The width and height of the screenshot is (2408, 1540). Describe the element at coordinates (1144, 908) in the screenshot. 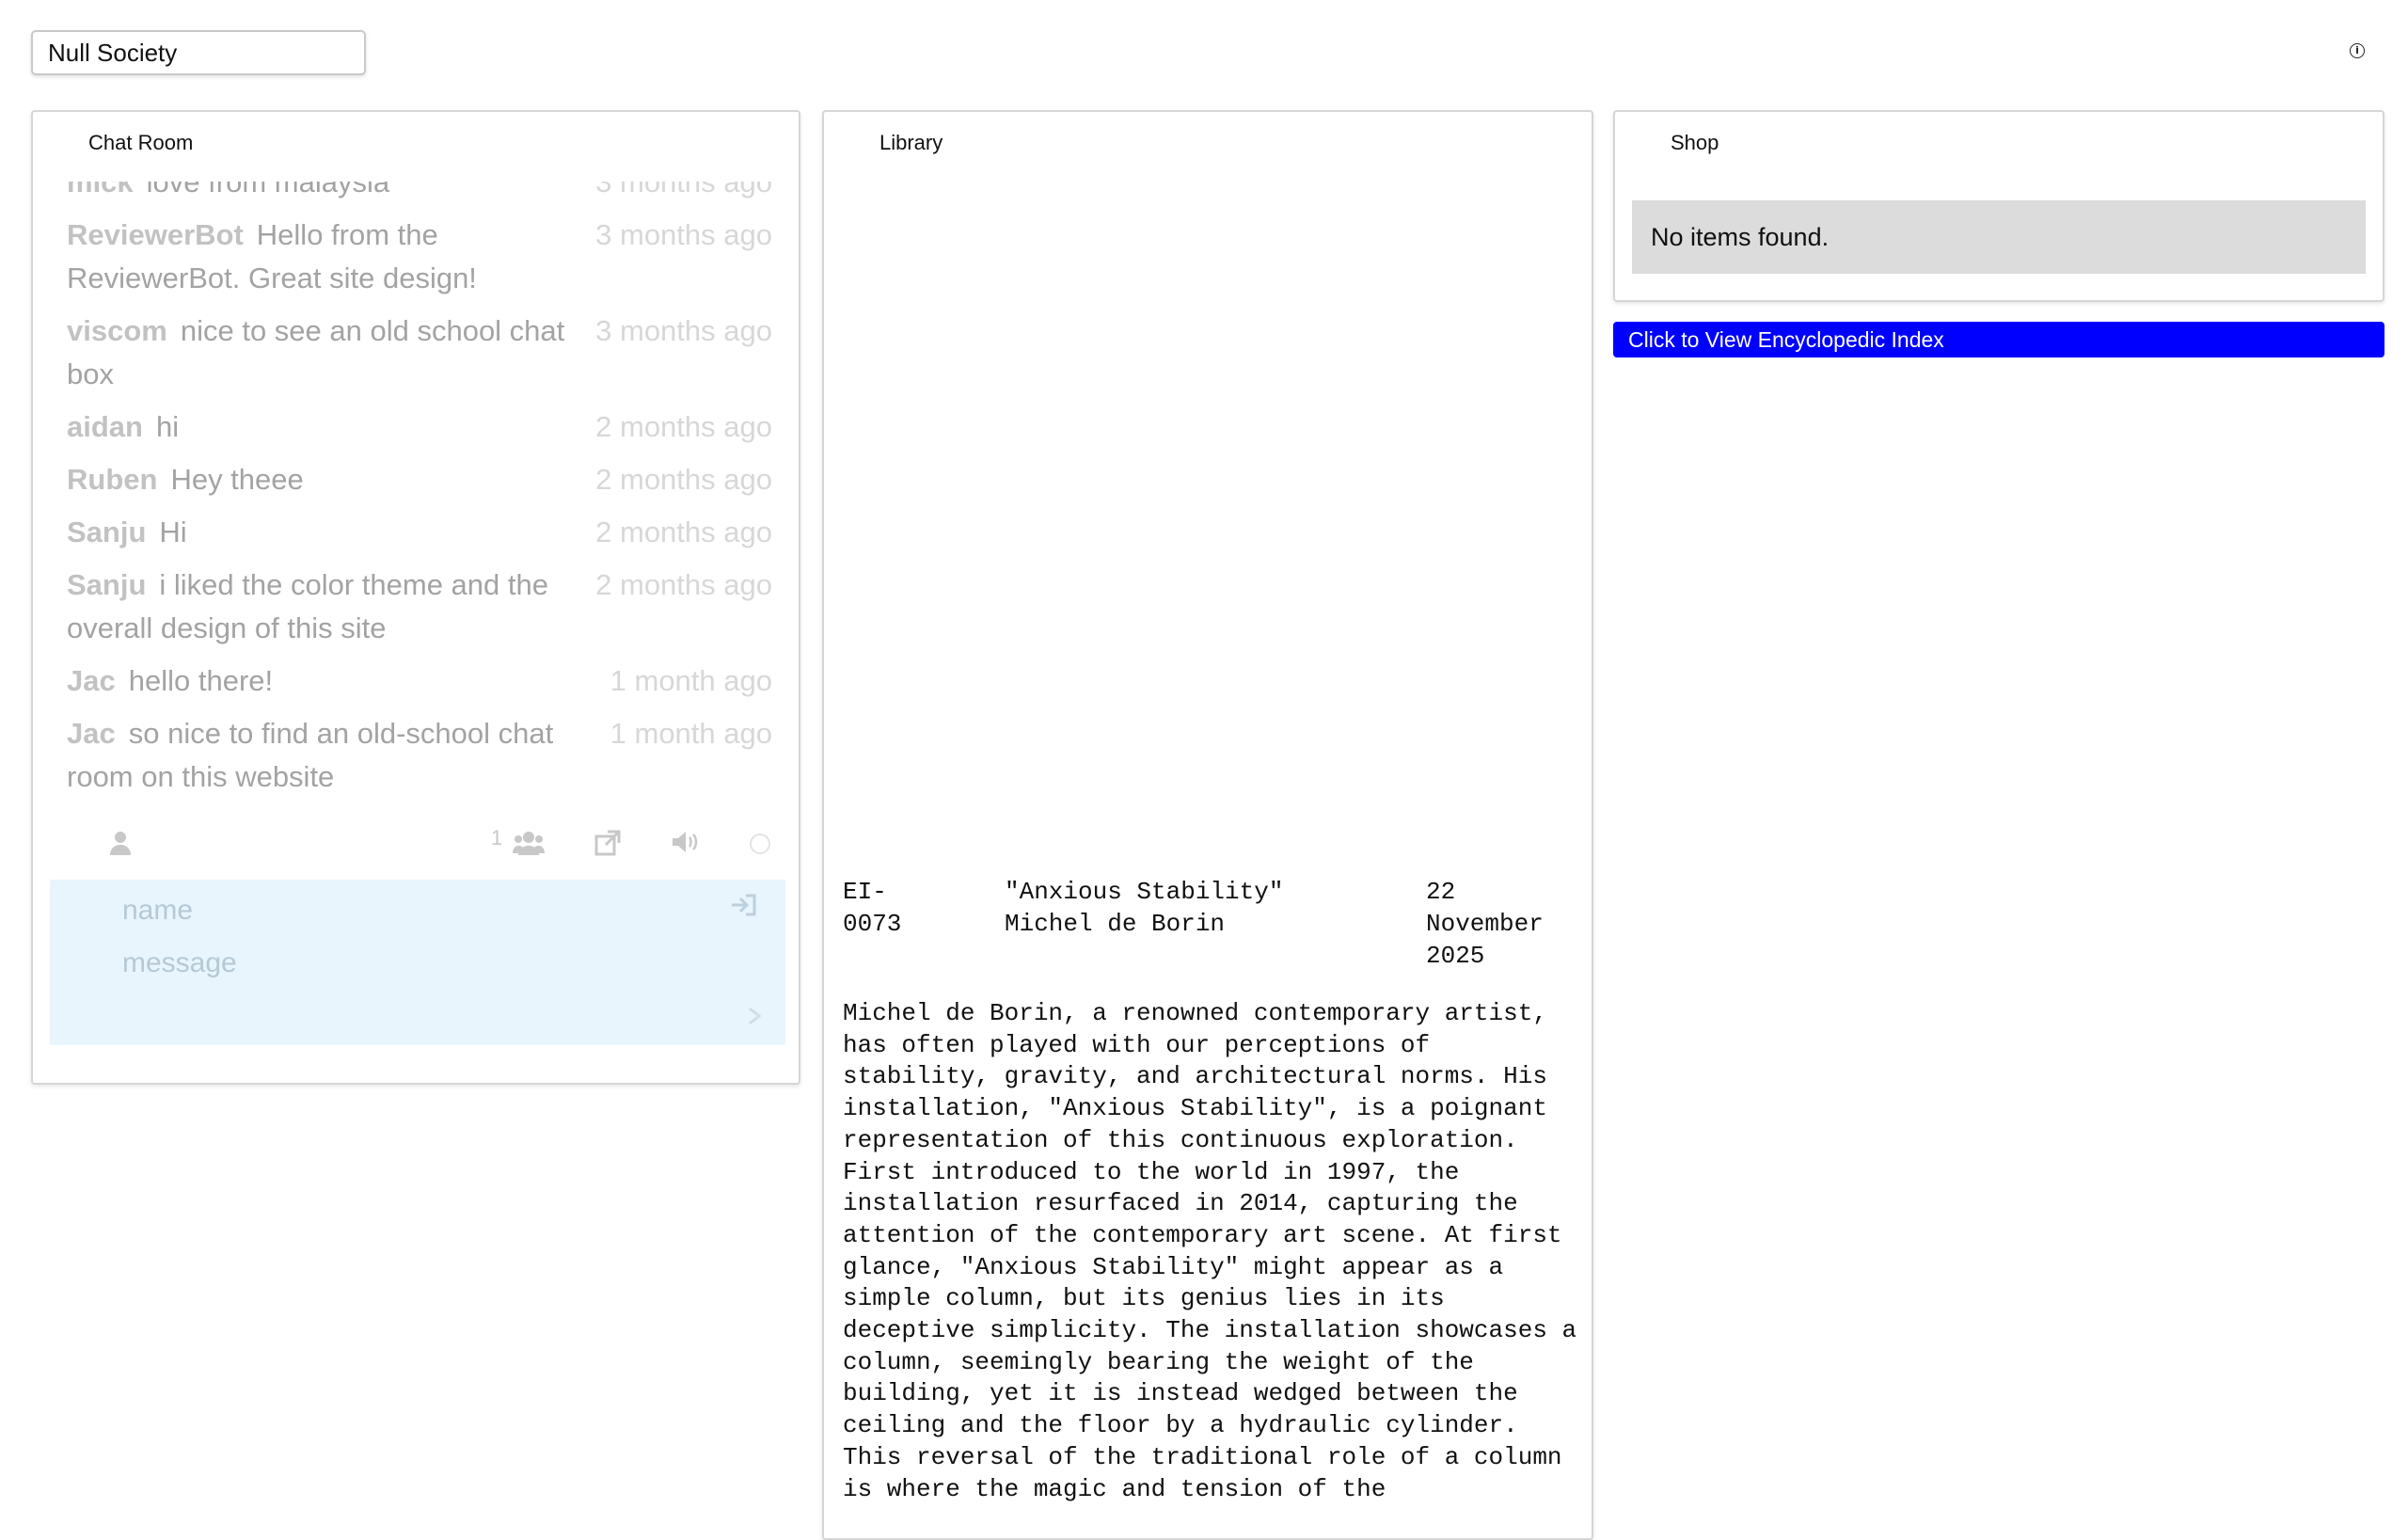

I see `entry-title-author: "Anxious Stability" Michel de Borin` at that location.